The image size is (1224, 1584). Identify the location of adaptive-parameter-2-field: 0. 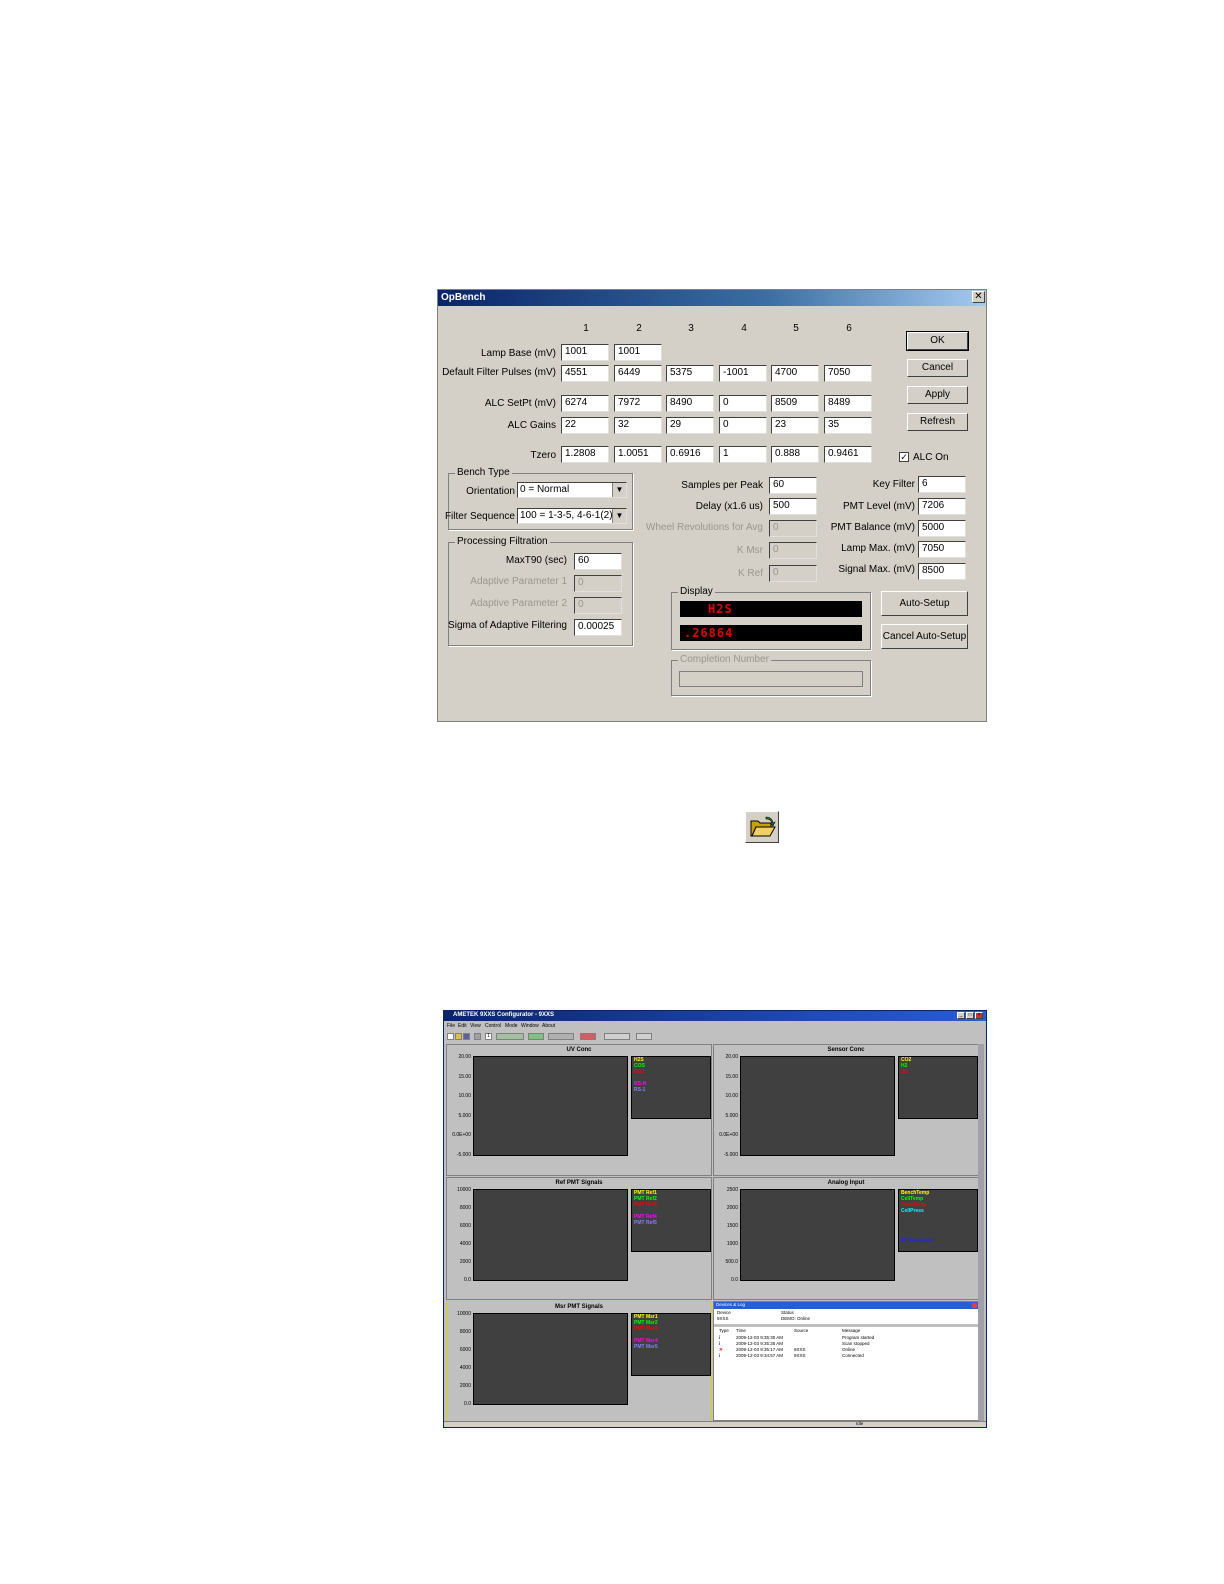
(598, 605).